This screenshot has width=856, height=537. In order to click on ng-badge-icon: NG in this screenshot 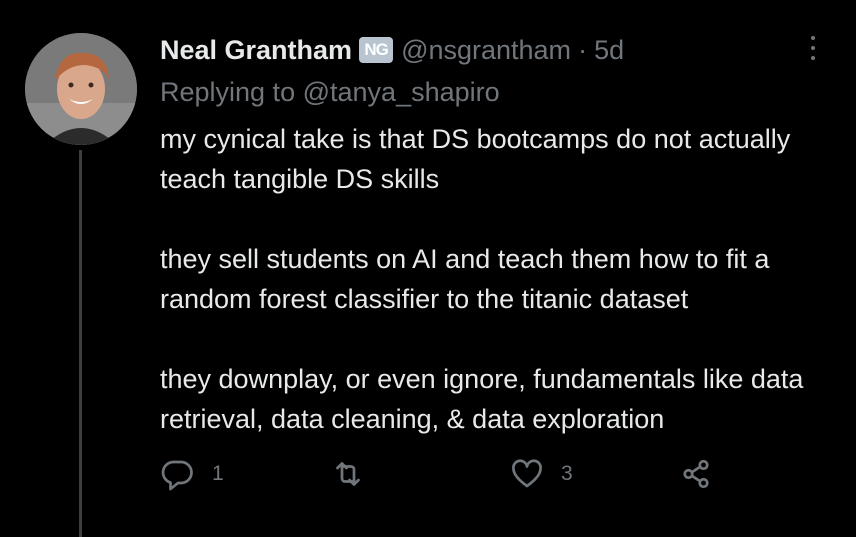, I will do `click(376, 50)`.